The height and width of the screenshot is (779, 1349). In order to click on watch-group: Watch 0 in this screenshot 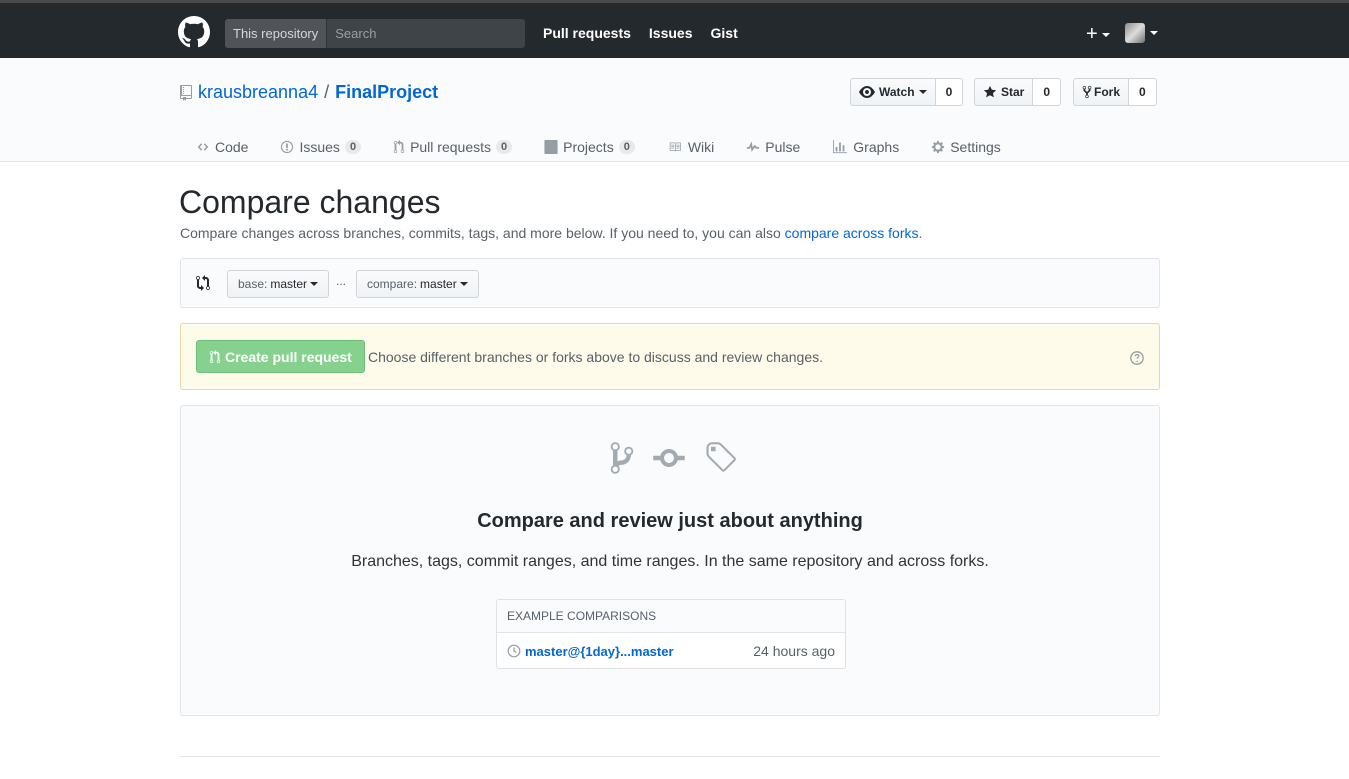, I will do `click(907, 92)`.